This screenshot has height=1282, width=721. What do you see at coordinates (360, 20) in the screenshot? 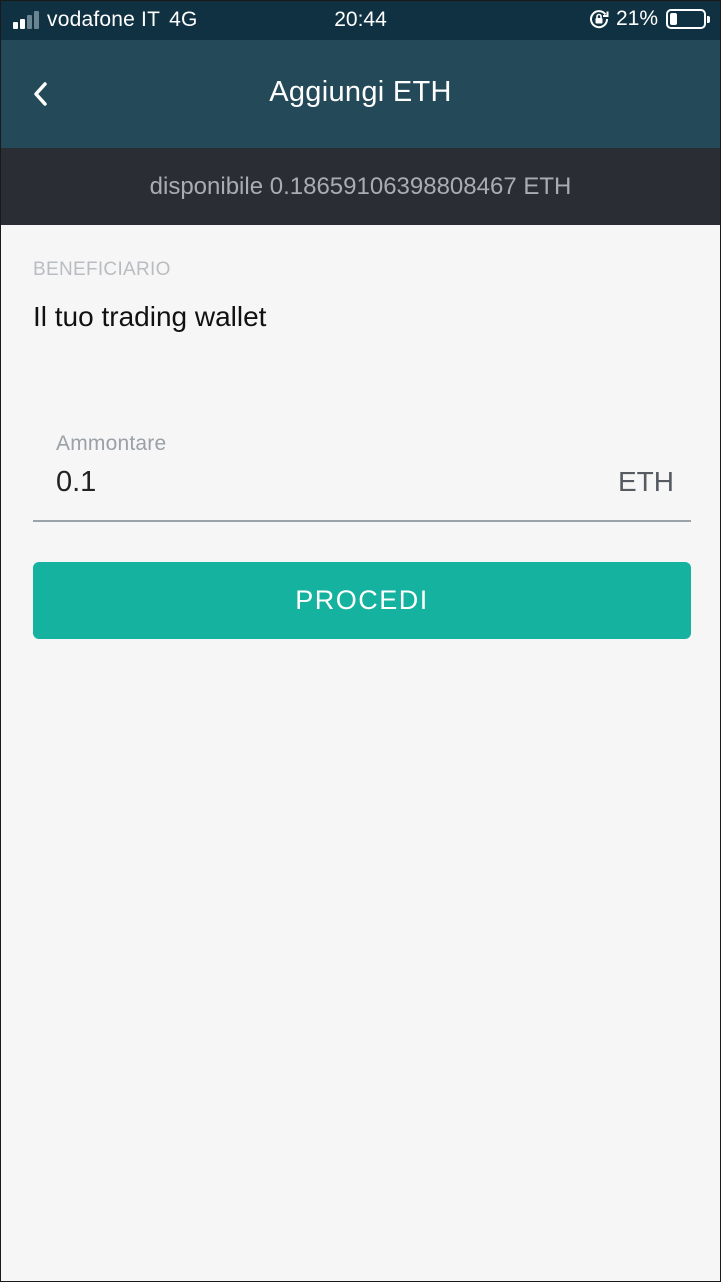
I see `status-bar: vodafone IT 4G 20:44 21%` at bounding box center [360, 20].